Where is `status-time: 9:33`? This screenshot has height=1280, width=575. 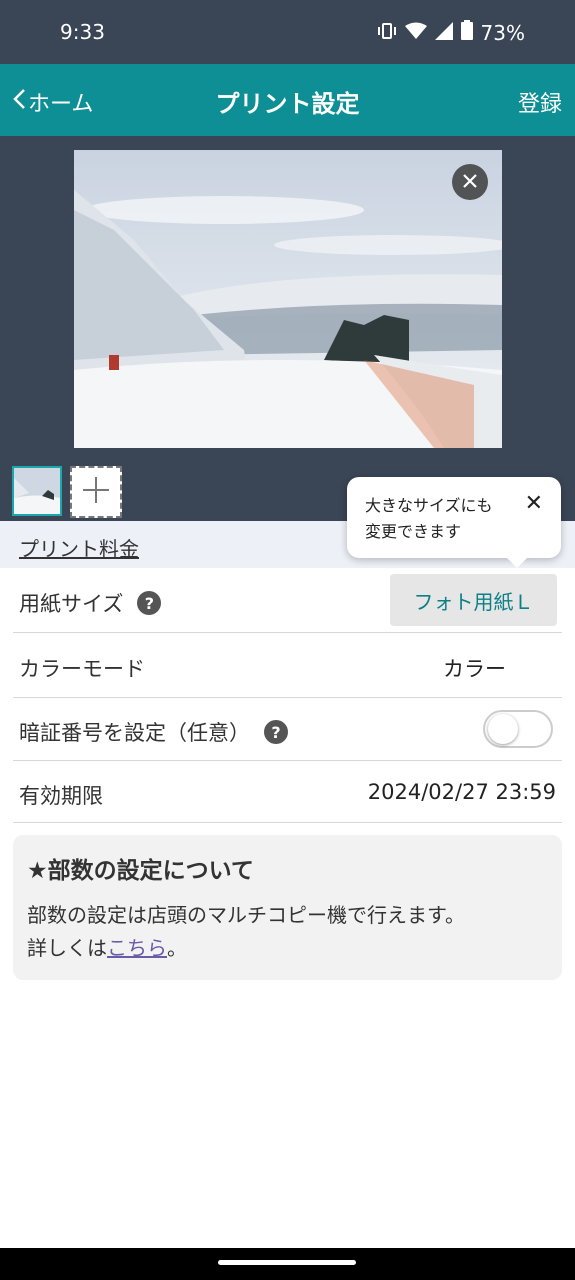
status-time: 9:33 is located at coordinates (82, 32).